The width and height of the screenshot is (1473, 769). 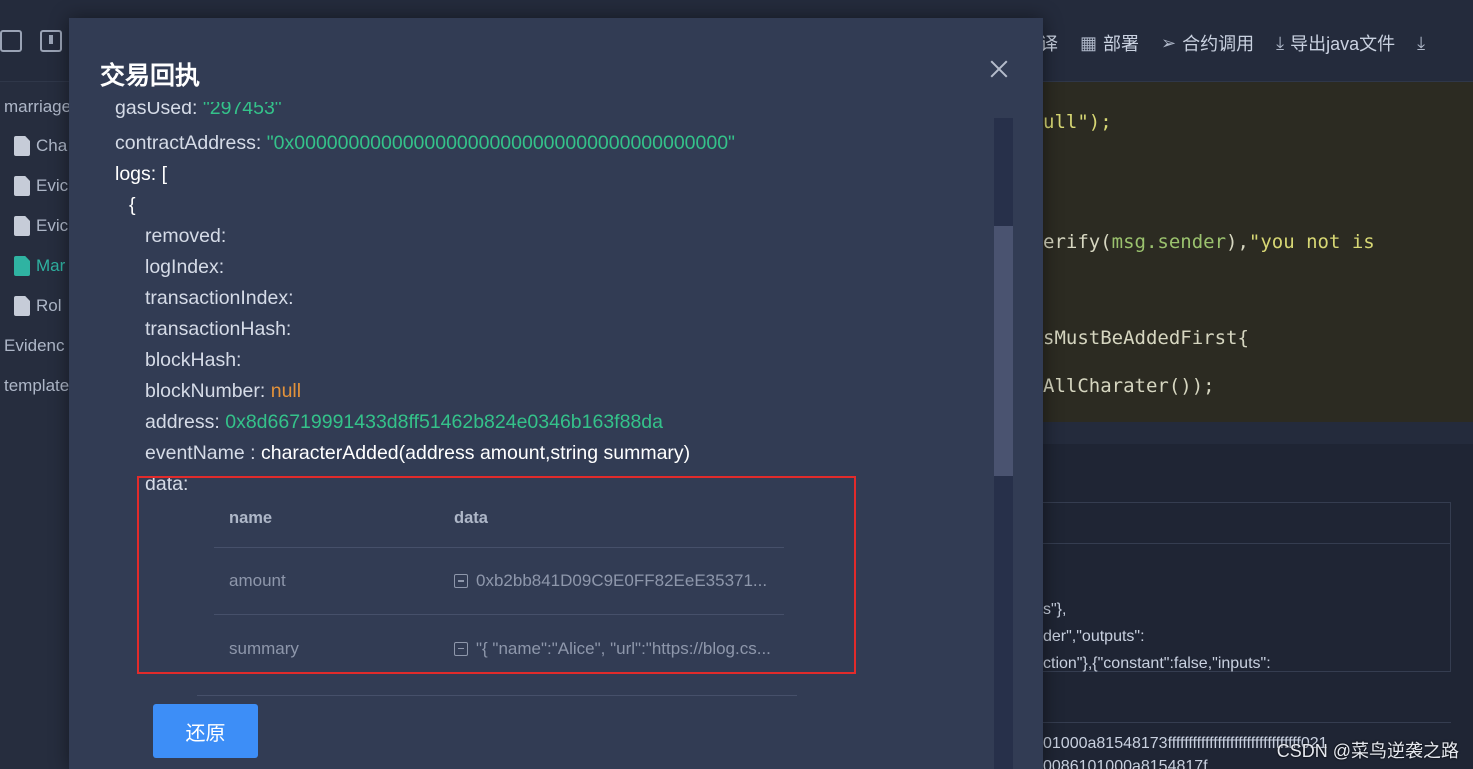 I want to click on log-open-brace: {, so click(x=132, y=205).